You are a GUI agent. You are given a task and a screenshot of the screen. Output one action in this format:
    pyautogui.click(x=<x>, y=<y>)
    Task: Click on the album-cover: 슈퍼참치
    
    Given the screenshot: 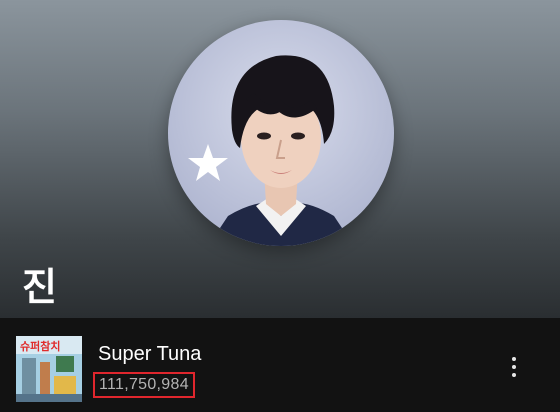 What is the action you would take?
    pyautogui.click(x=49, y=369)
    